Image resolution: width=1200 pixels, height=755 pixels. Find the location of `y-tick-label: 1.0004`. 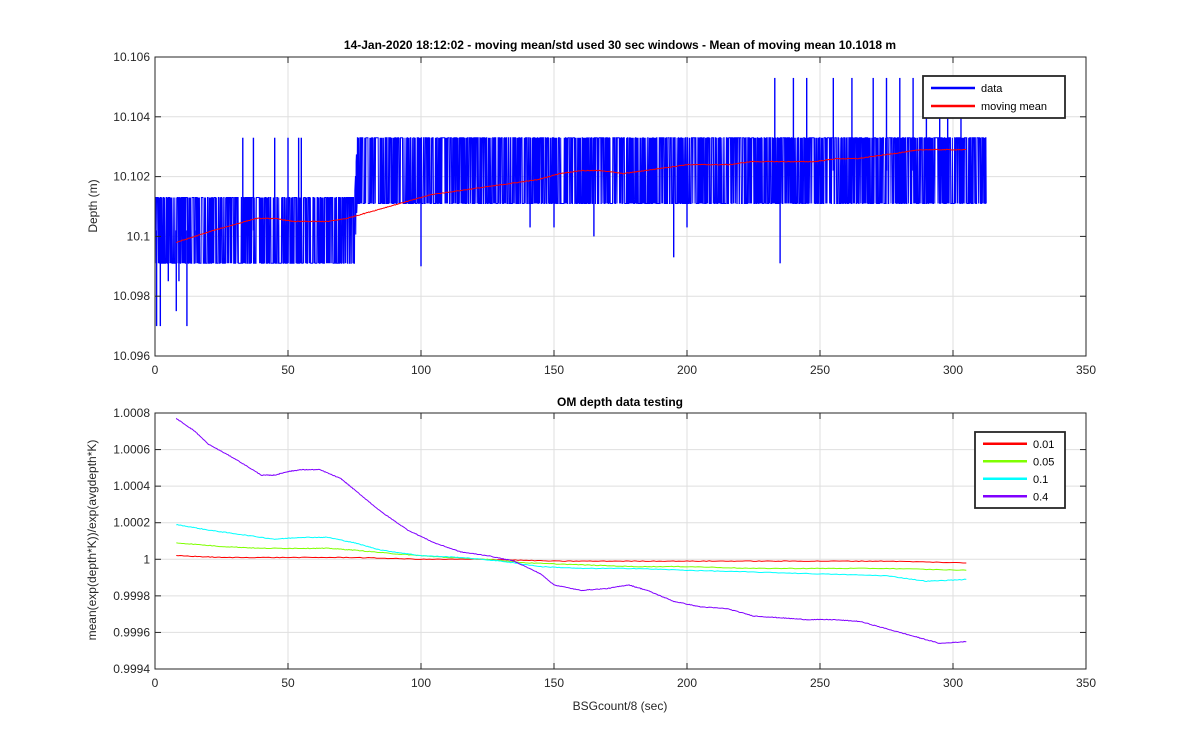

y-tick-label: 1.0004 is located at coordinates (131, 486).